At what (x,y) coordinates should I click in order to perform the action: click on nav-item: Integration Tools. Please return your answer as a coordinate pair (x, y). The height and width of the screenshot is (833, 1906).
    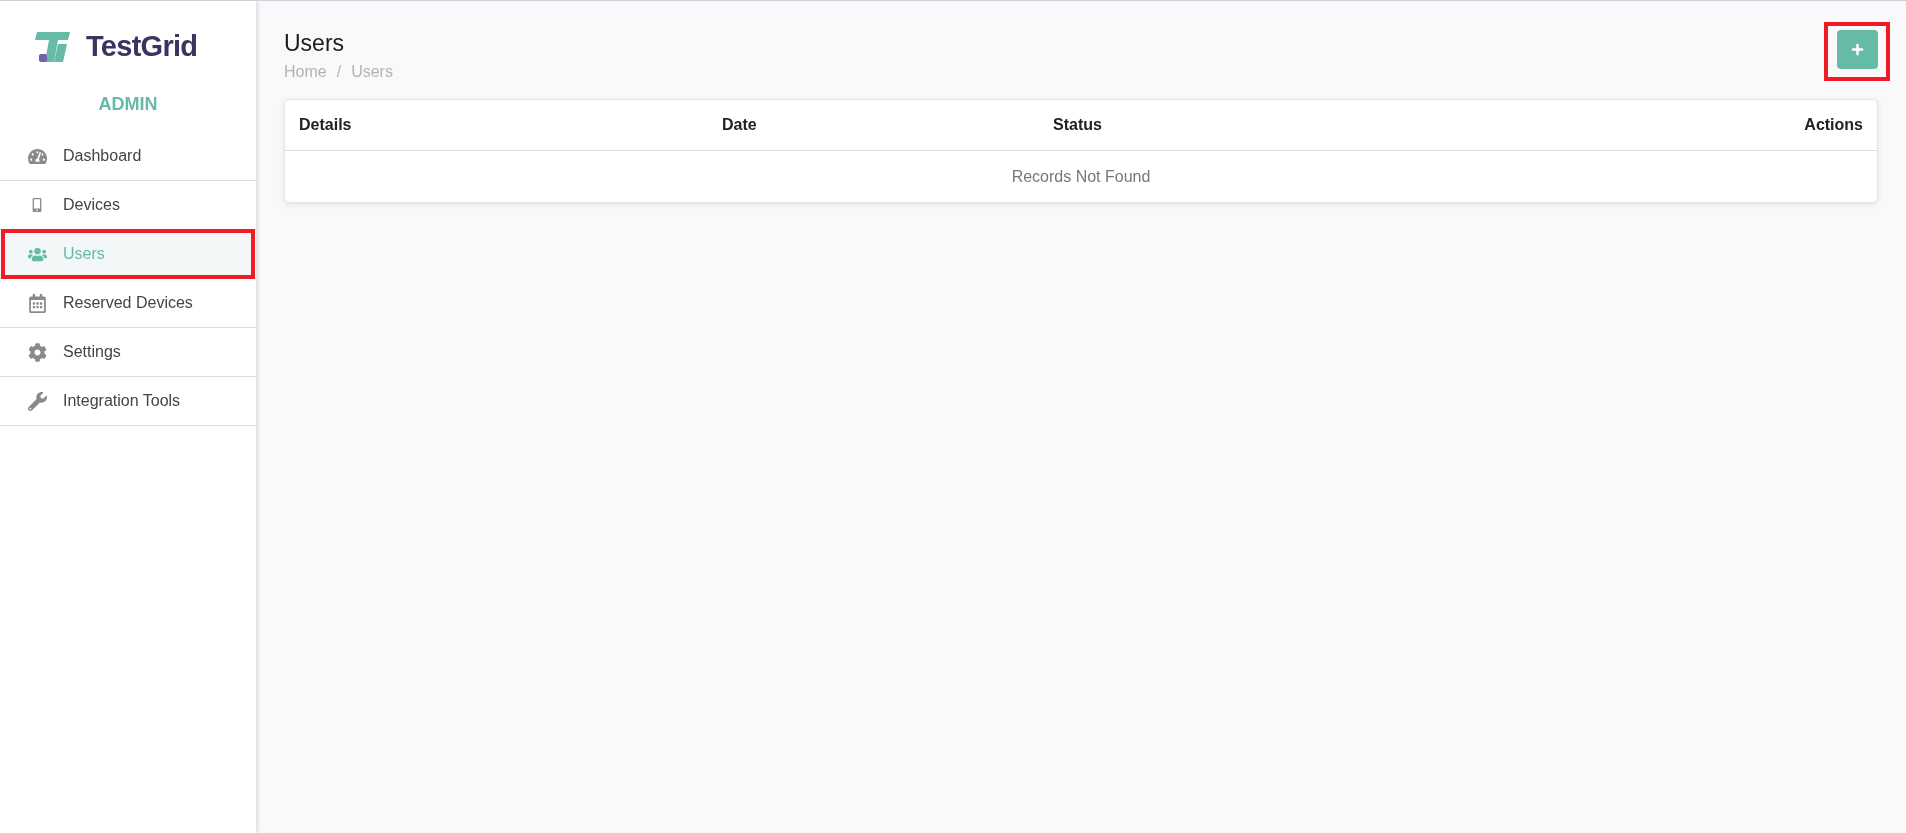
    Looking at the image, I should click on (128, 401).